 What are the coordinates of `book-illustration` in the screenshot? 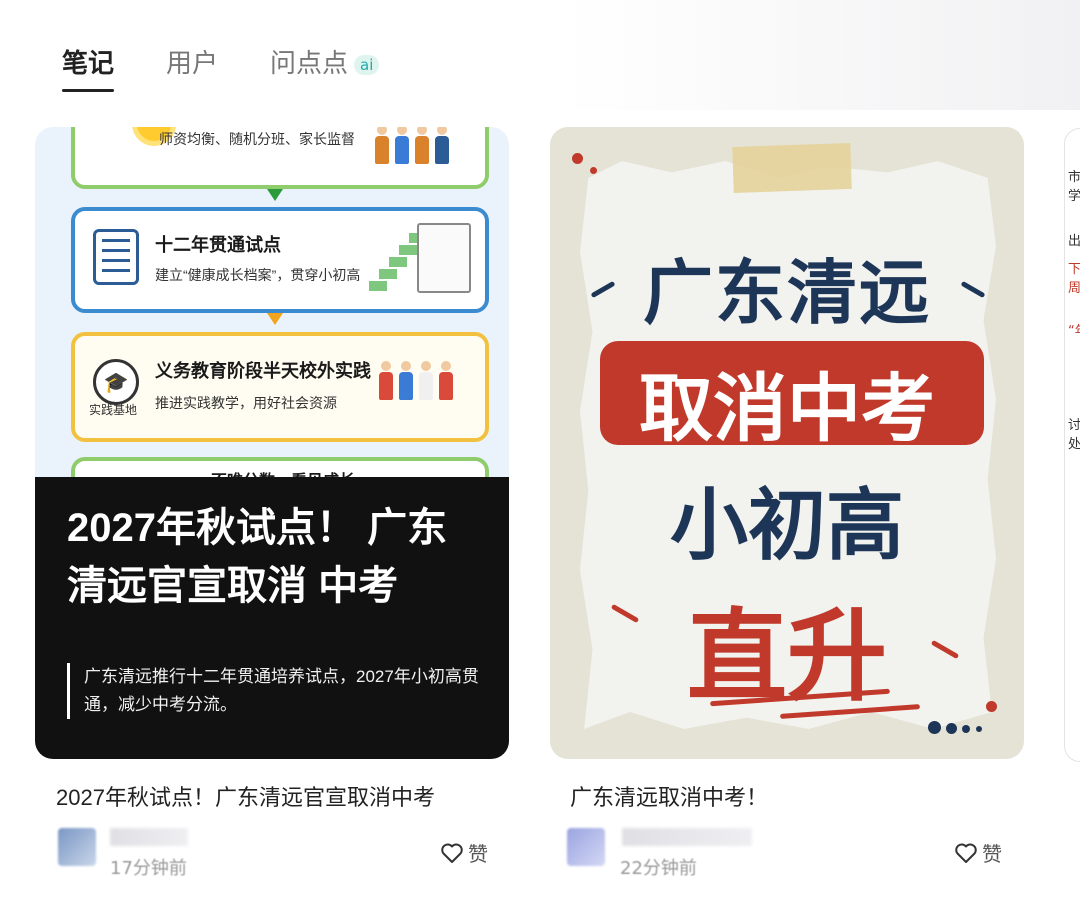 It's located at (444, 258).